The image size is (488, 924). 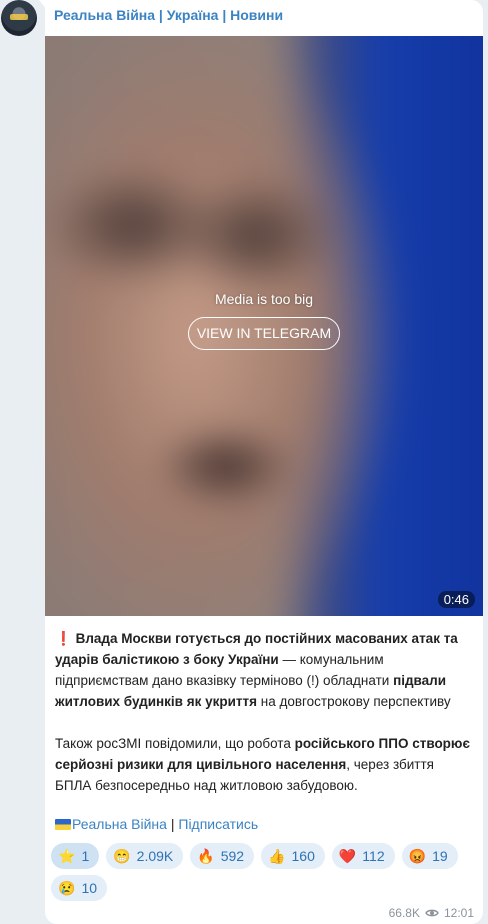 I want to click on reaction-fire: 🔥 592, so click(x=222, y=856).